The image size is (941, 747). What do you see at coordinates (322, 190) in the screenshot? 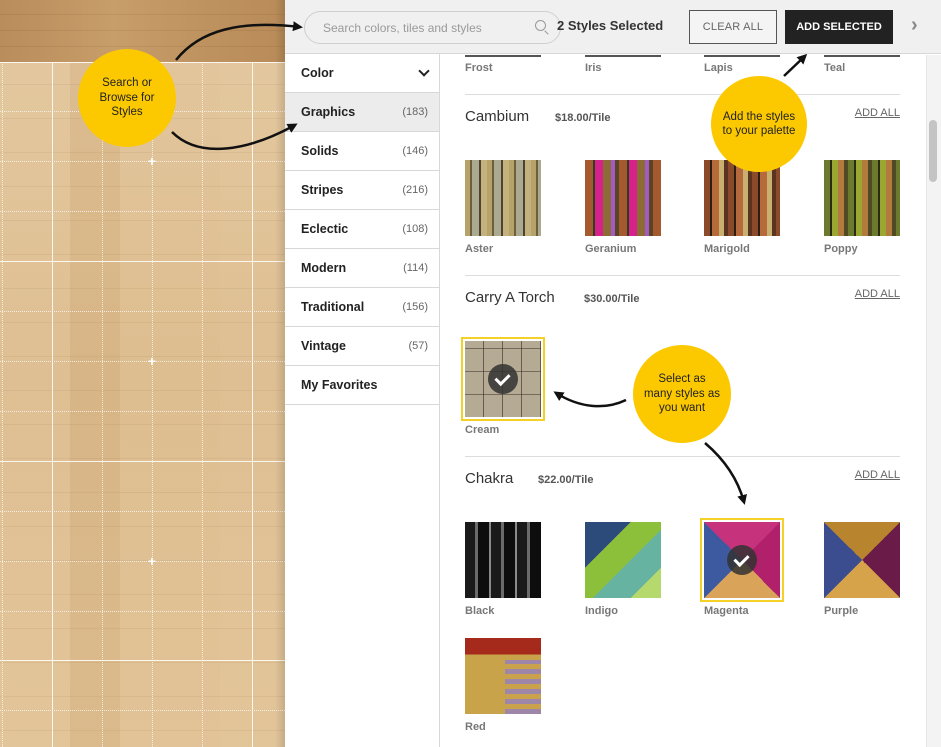
I see `sidebar-item-label: Stripes` at bounding box center [322, 190].